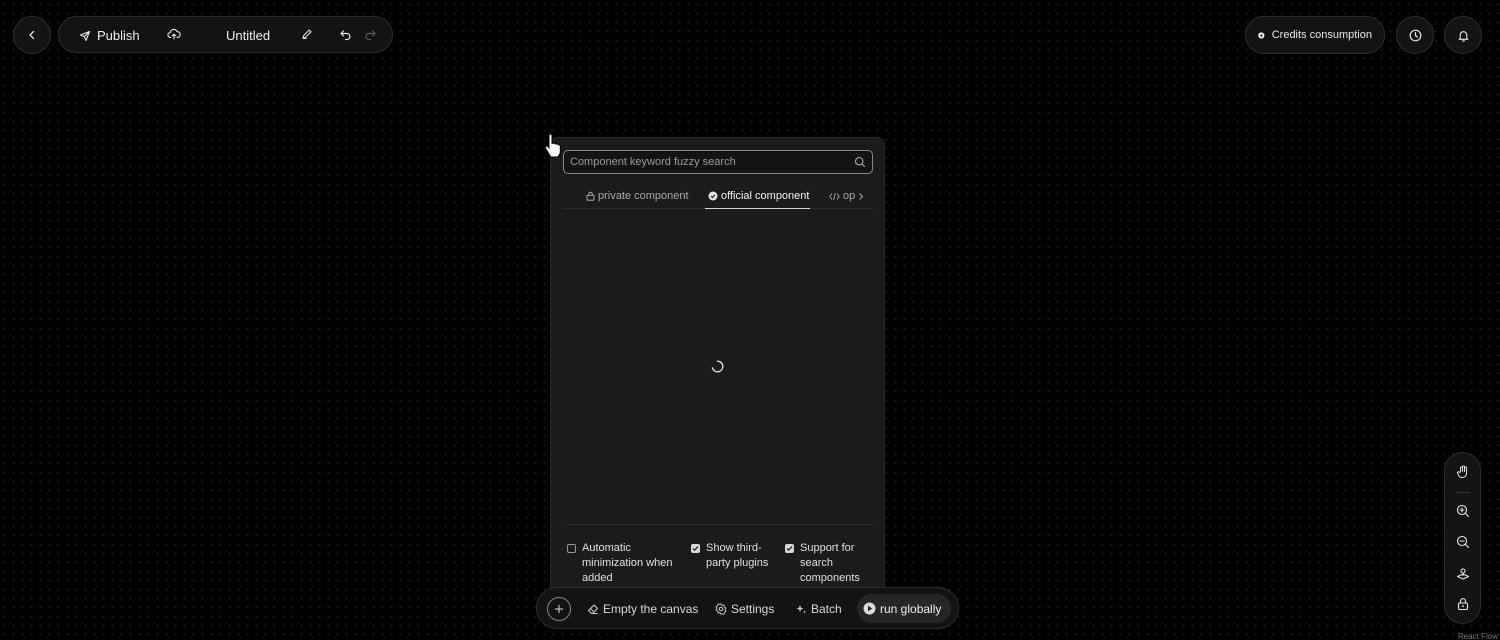 The width and height of the screenshot is (1500, 640). I want to click on history-button, so click(1415, 35).